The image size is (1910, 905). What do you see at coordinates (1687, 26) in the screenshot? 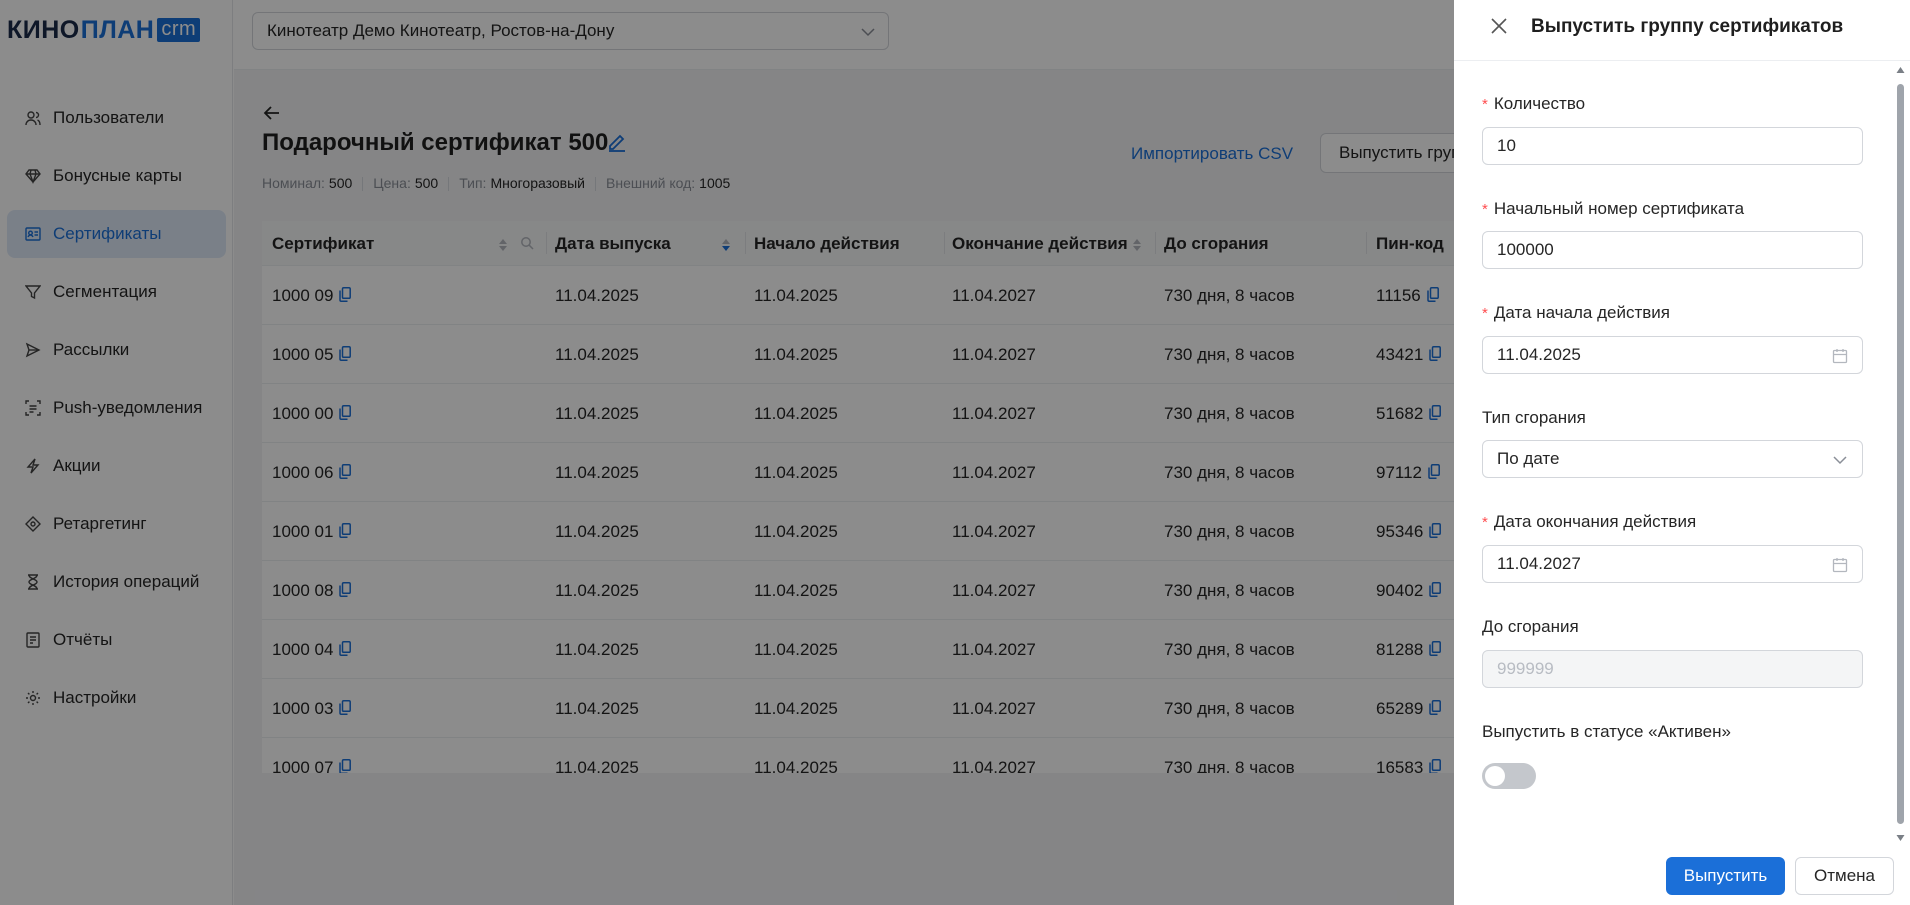
I see `drawer-title: Выпустить группу сертификатов` at bounding box center [1687, 26].